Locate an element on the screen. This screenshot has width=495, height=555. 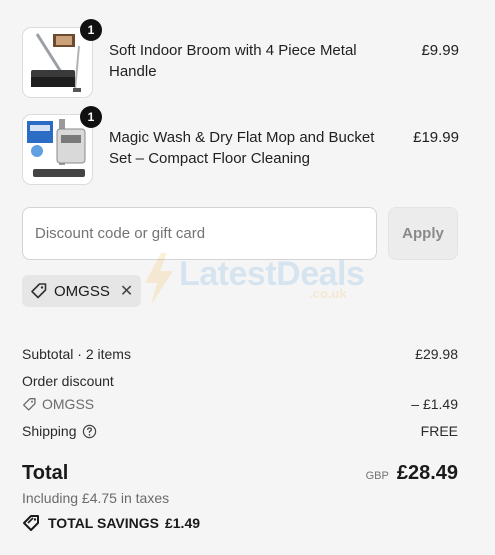
total-savings: TOTAL SAVINGS £1.49 is located at coordinates (111, 523).